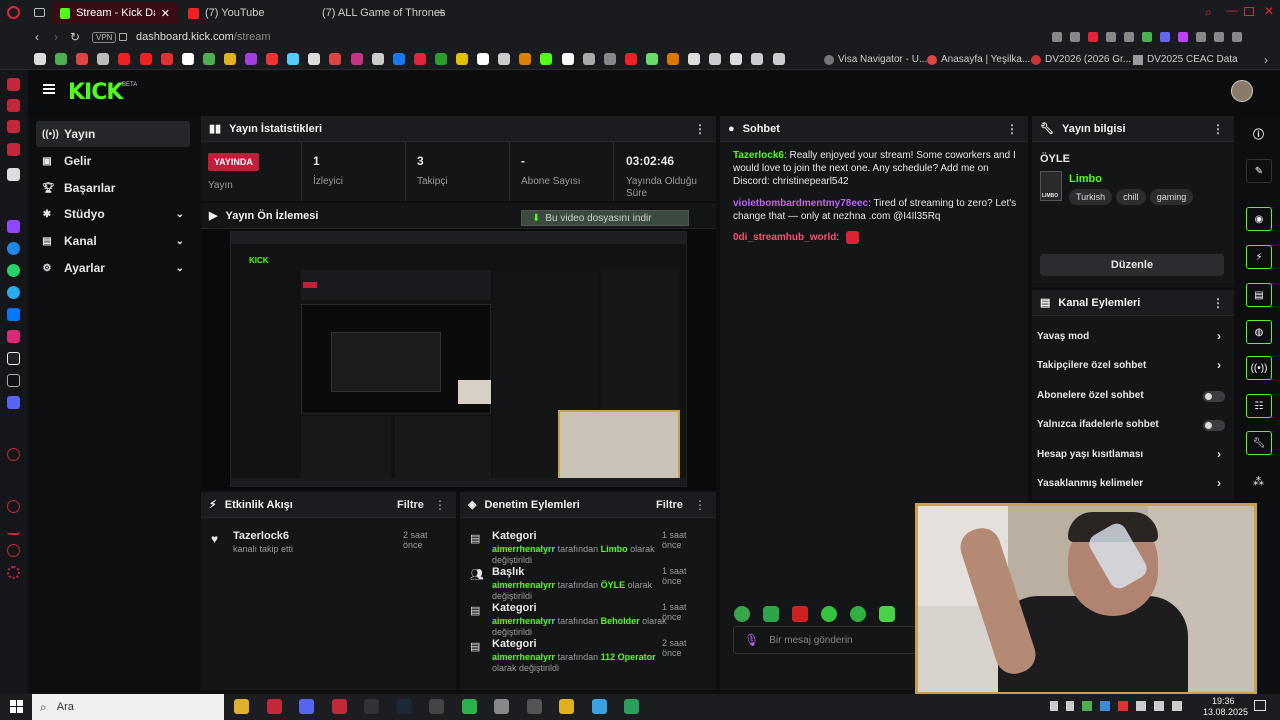 The height and width of the screenshot is (720, 1280). I want to click on more-bookmarks-icon: ›, so click(1266, 60).